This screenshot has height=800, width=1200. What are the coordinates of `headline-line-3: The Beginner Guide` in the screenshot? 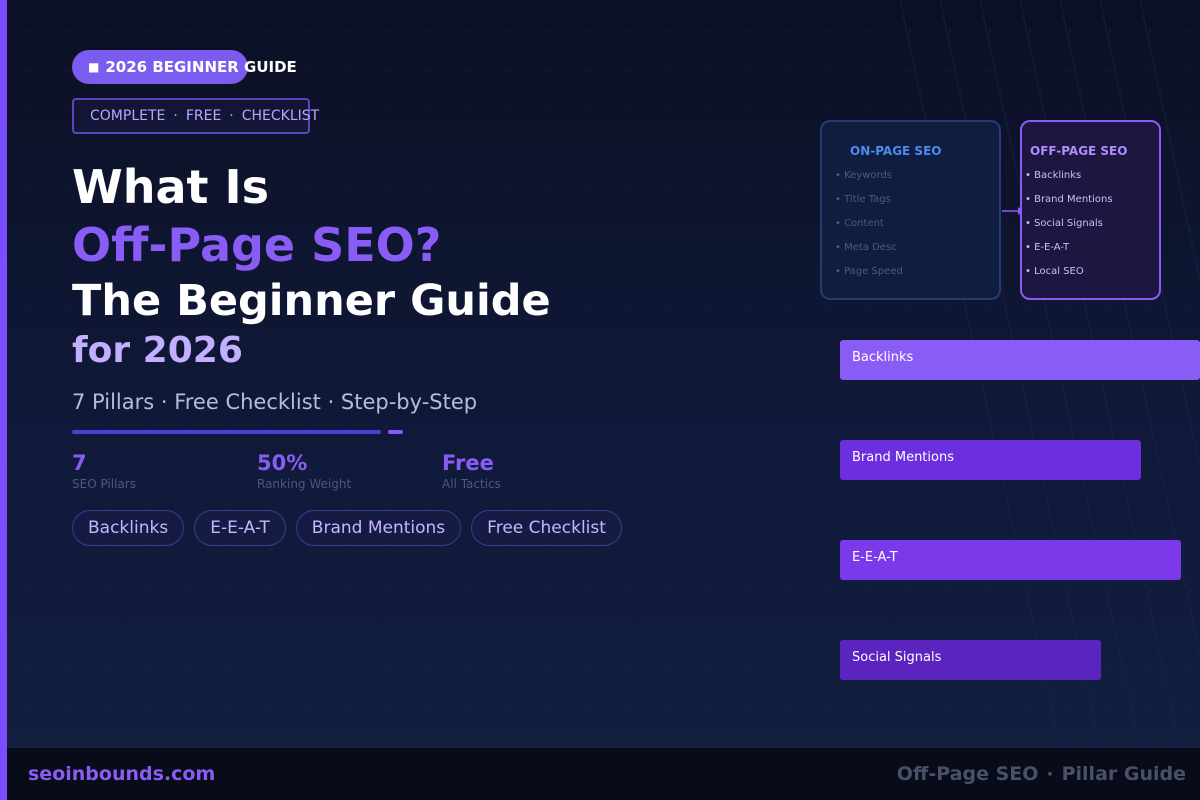 It's located at (311, 301).